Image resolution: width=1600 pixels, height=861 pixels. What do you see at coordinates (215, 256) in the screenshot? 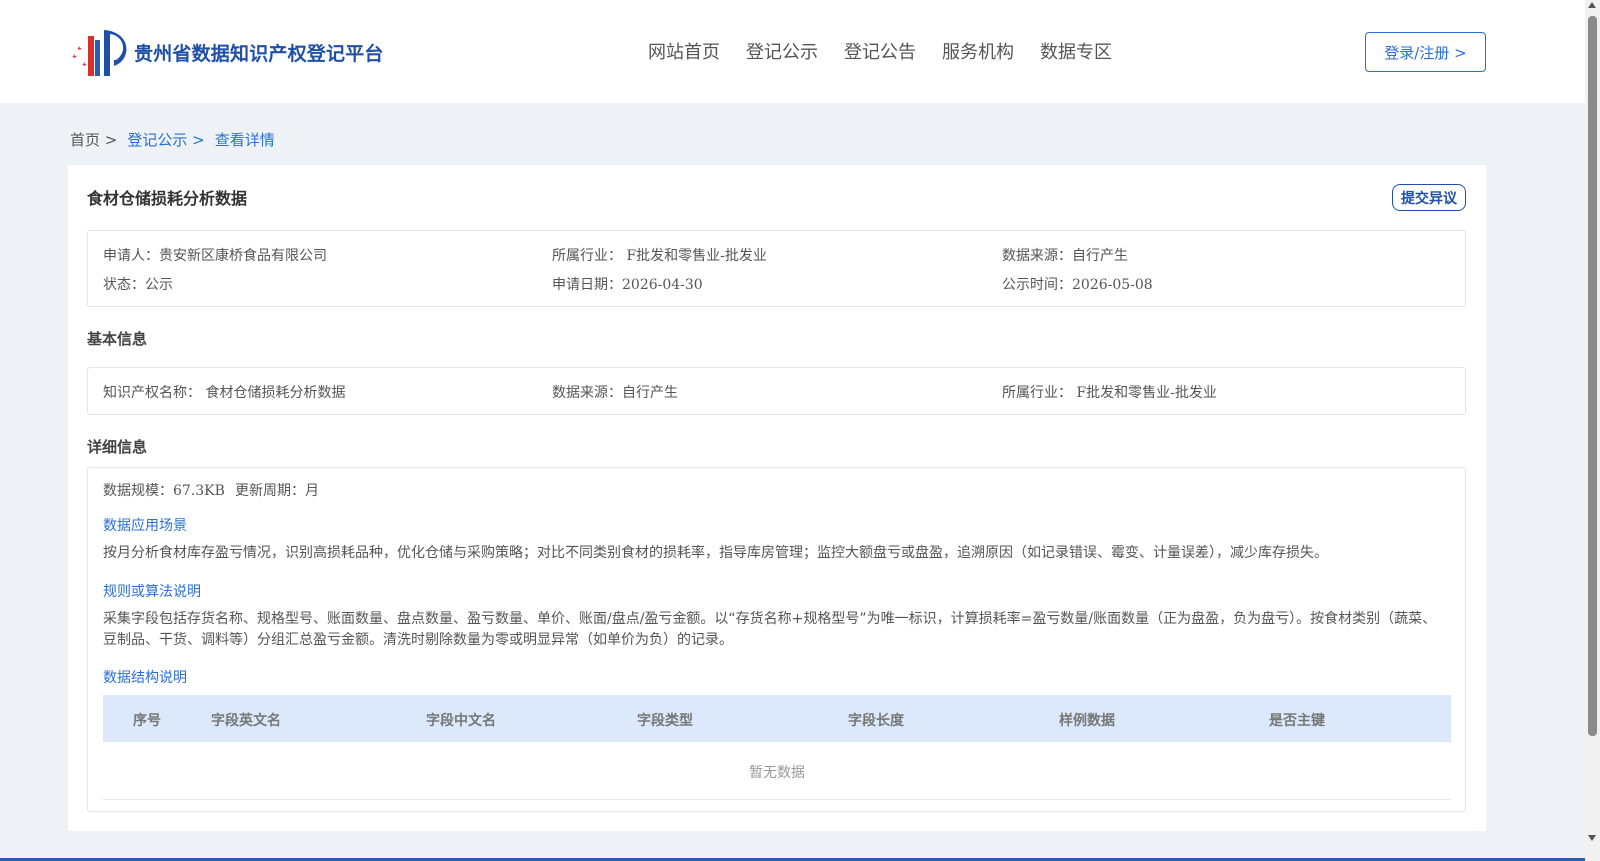
I see `applicant-text: 申请人：贵安新区康桥食品有限公司` at bounding box center [215, 256].